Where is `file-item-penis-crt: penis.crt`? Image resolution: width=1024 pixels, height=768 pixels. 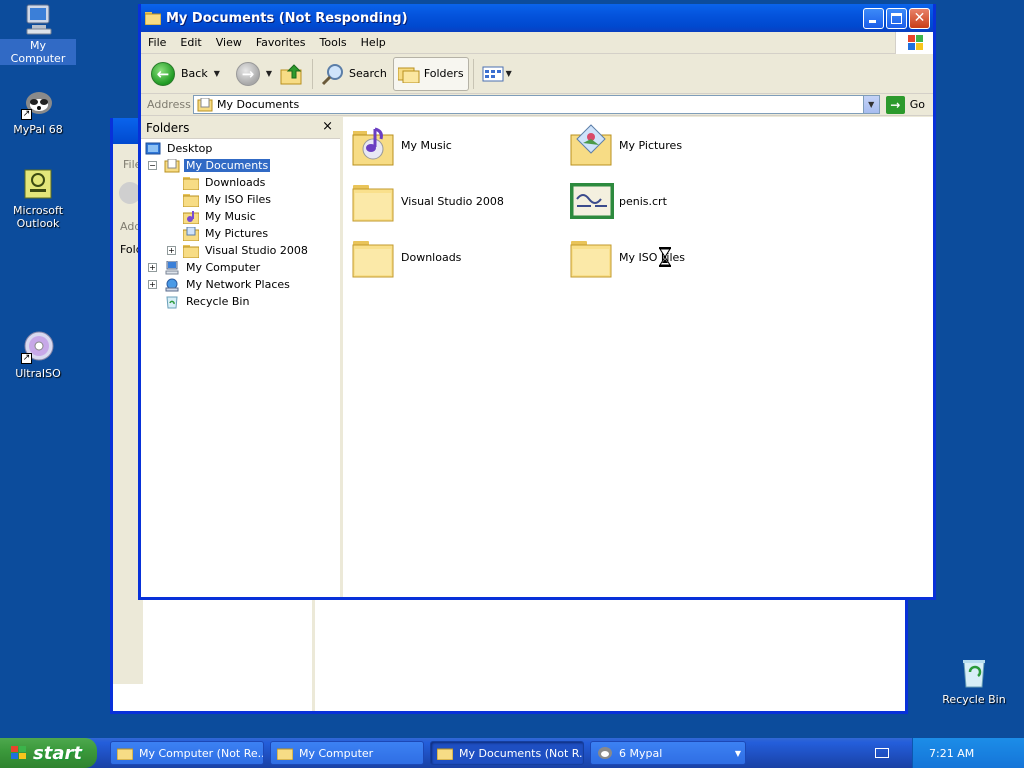
file-item-penis-crt: penis.crt is located at coordinates (618, 201).